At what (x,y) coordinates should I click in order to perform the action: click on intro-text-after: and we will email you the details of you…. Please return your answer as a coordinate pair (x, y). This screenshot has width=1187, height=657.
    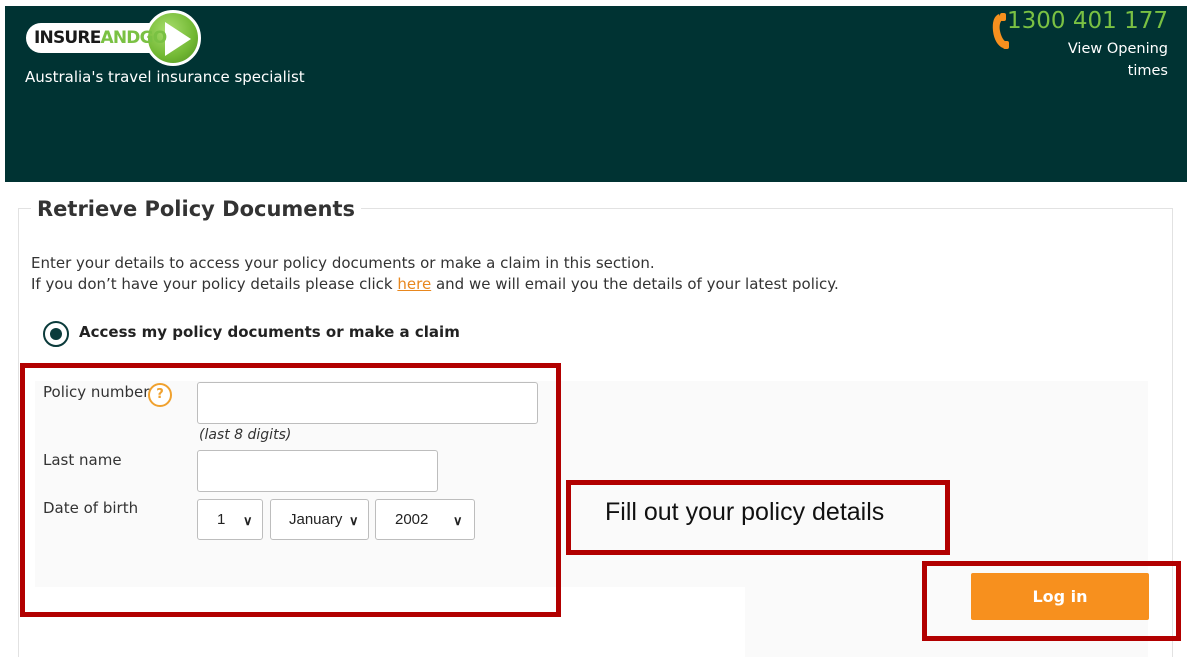
    Looking at the image, I should click on (635, 284).